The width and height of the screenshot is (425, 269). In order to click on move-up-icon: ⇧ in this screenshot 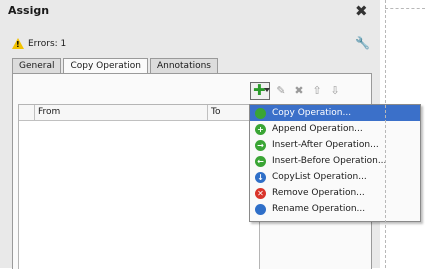, I will do `click(317, 91)`.